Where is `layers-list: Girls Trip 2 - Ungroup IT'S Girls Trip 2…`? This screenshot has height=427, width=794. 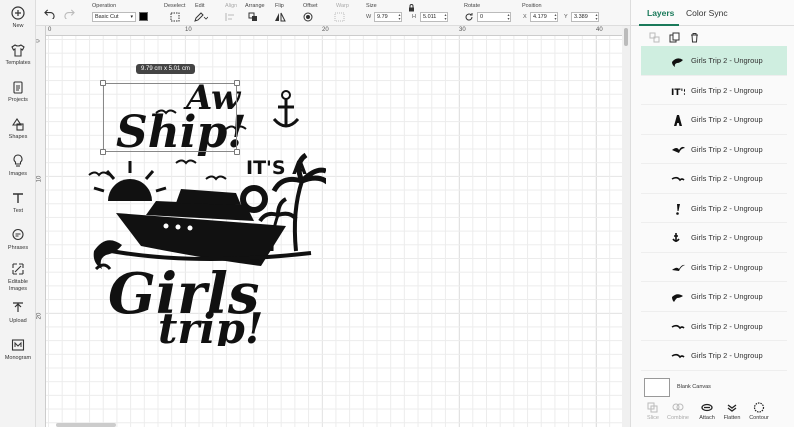 layers-list: Girls Trip 2 - Ungroup IT'S Girls Trip 2… is located at coordinates (714, 210).